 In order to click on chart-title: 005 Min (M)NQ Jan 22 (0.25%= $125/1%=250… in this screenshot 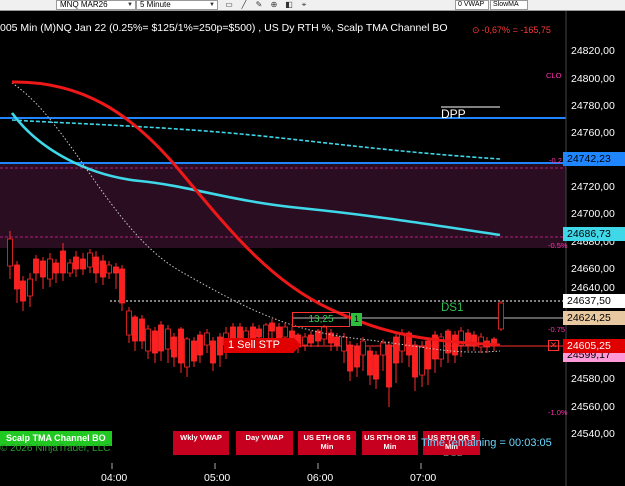, I will do `click(224, 28)`.